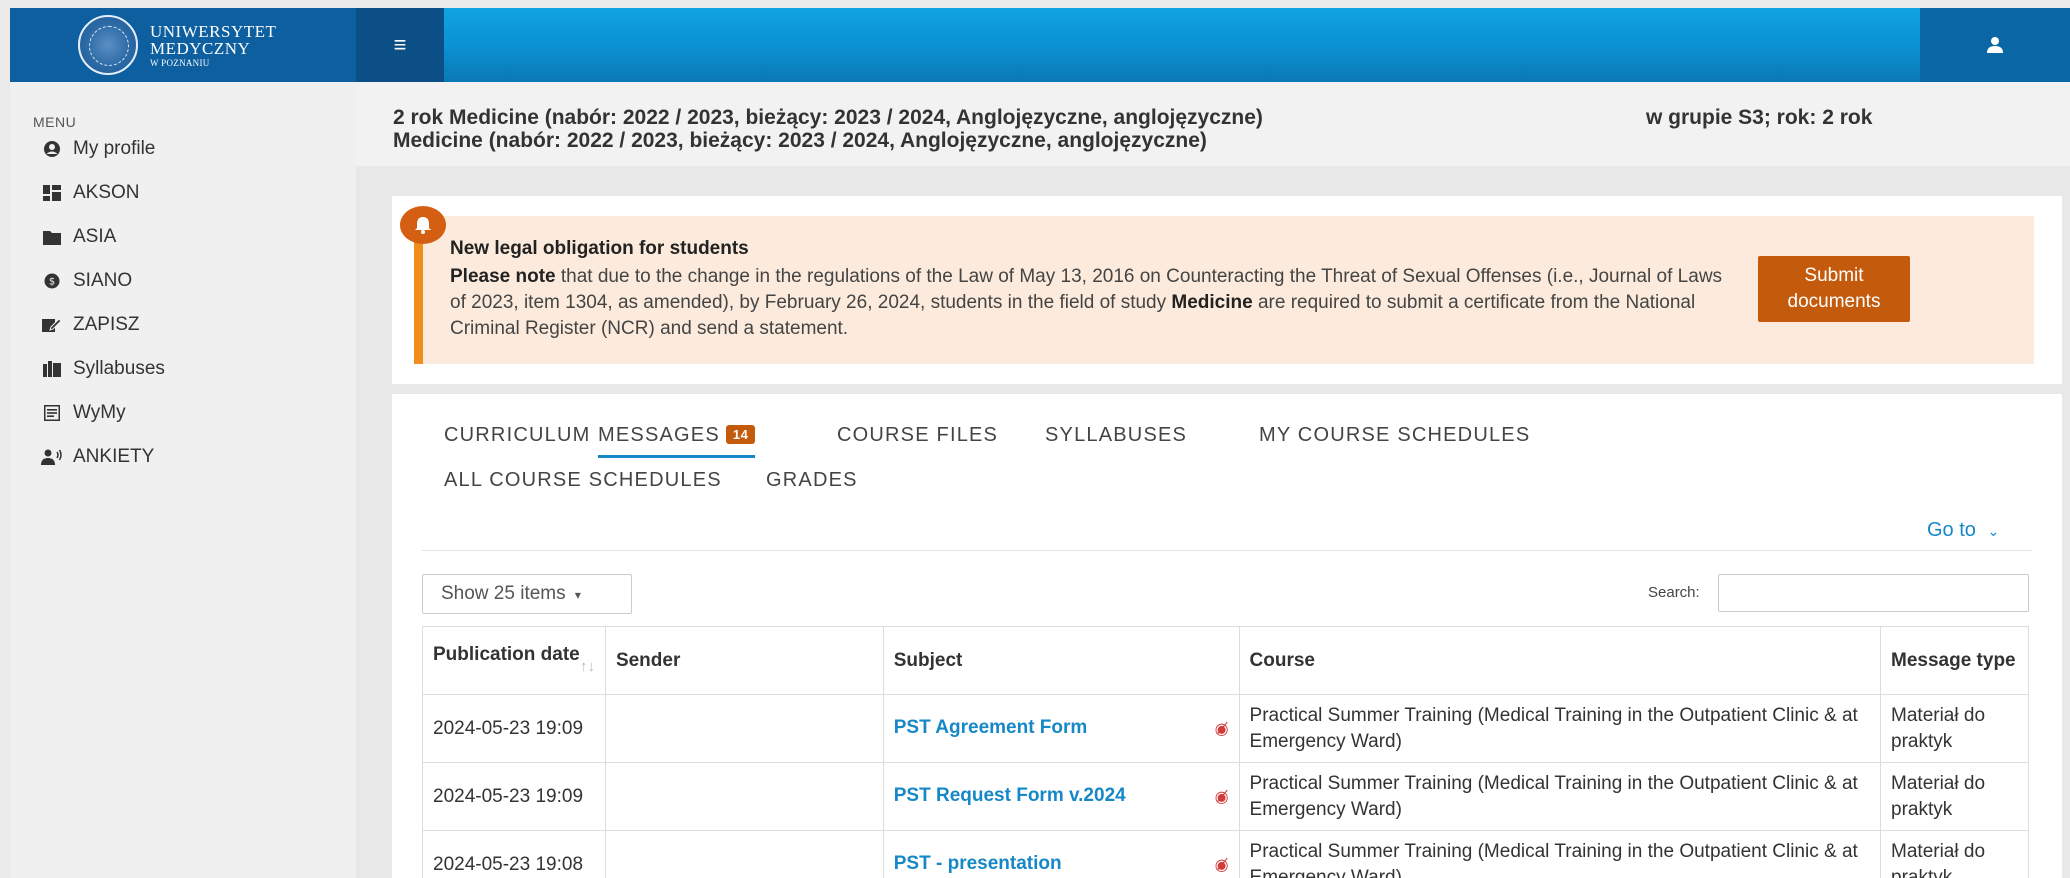  I want to click on submit-documents-button: Submit documents, so click(1834, 289).